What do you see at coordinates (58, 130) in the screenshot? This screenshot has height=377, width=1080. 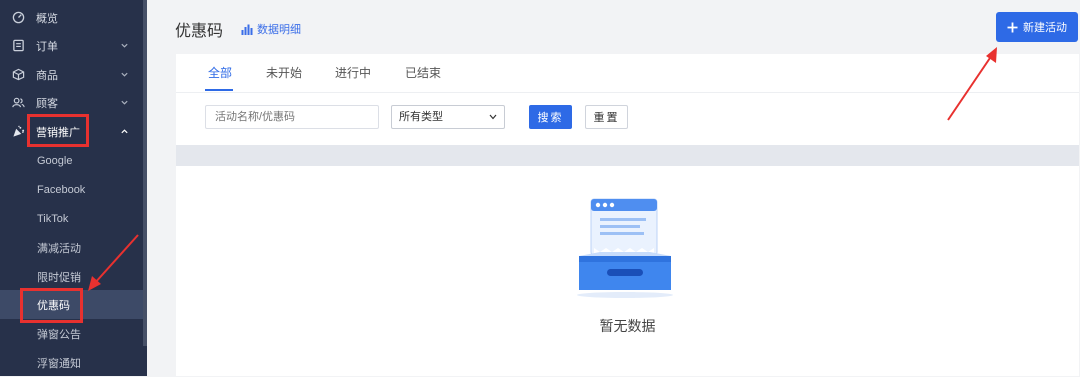 I see `annotation-box-marketing` at bounding box center [58, 130].